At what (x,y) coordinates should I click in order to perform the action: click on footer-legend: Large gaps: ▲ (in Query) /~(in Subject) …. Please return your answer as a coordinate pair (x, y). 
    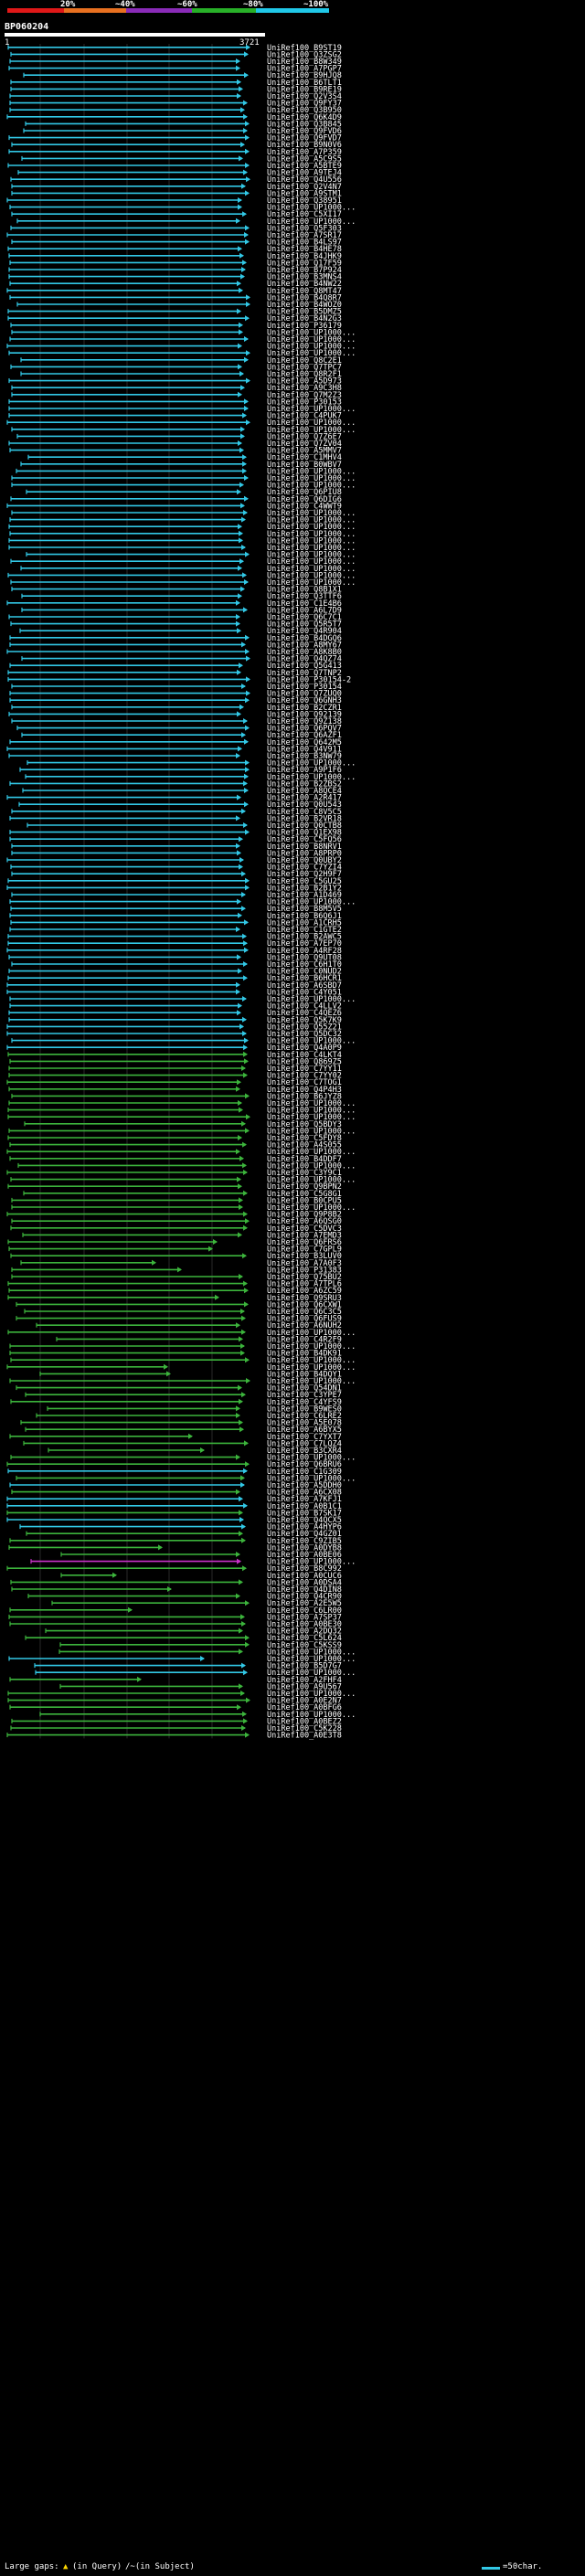
    Looking at the image, I should click on (293, 2567).